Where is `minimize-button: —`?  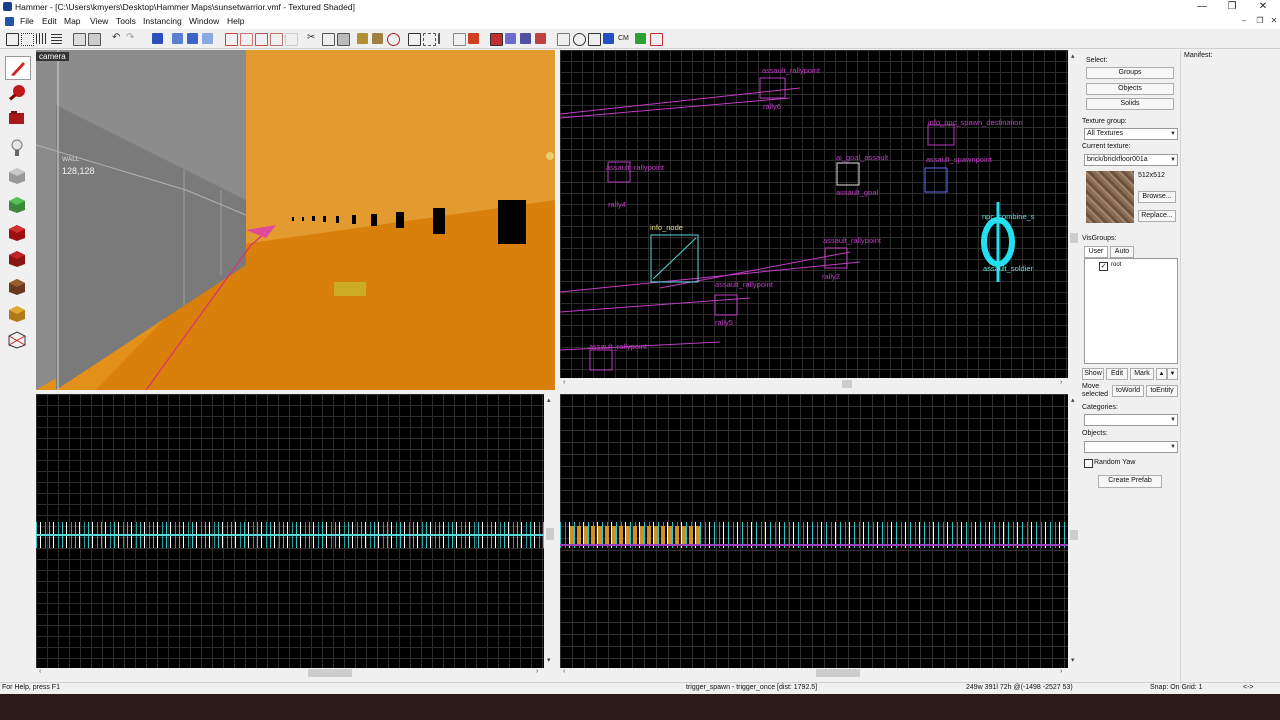
minimize-button: — is located at coordinates (1202, 7).